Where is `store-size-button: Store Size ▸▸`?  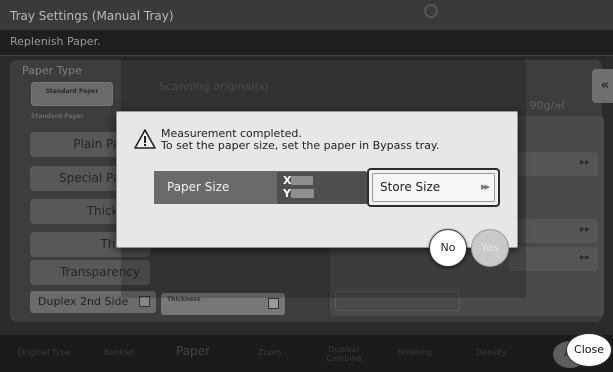
store-size-button: Store Size ▸▸ is located at coordinates (433, 187).